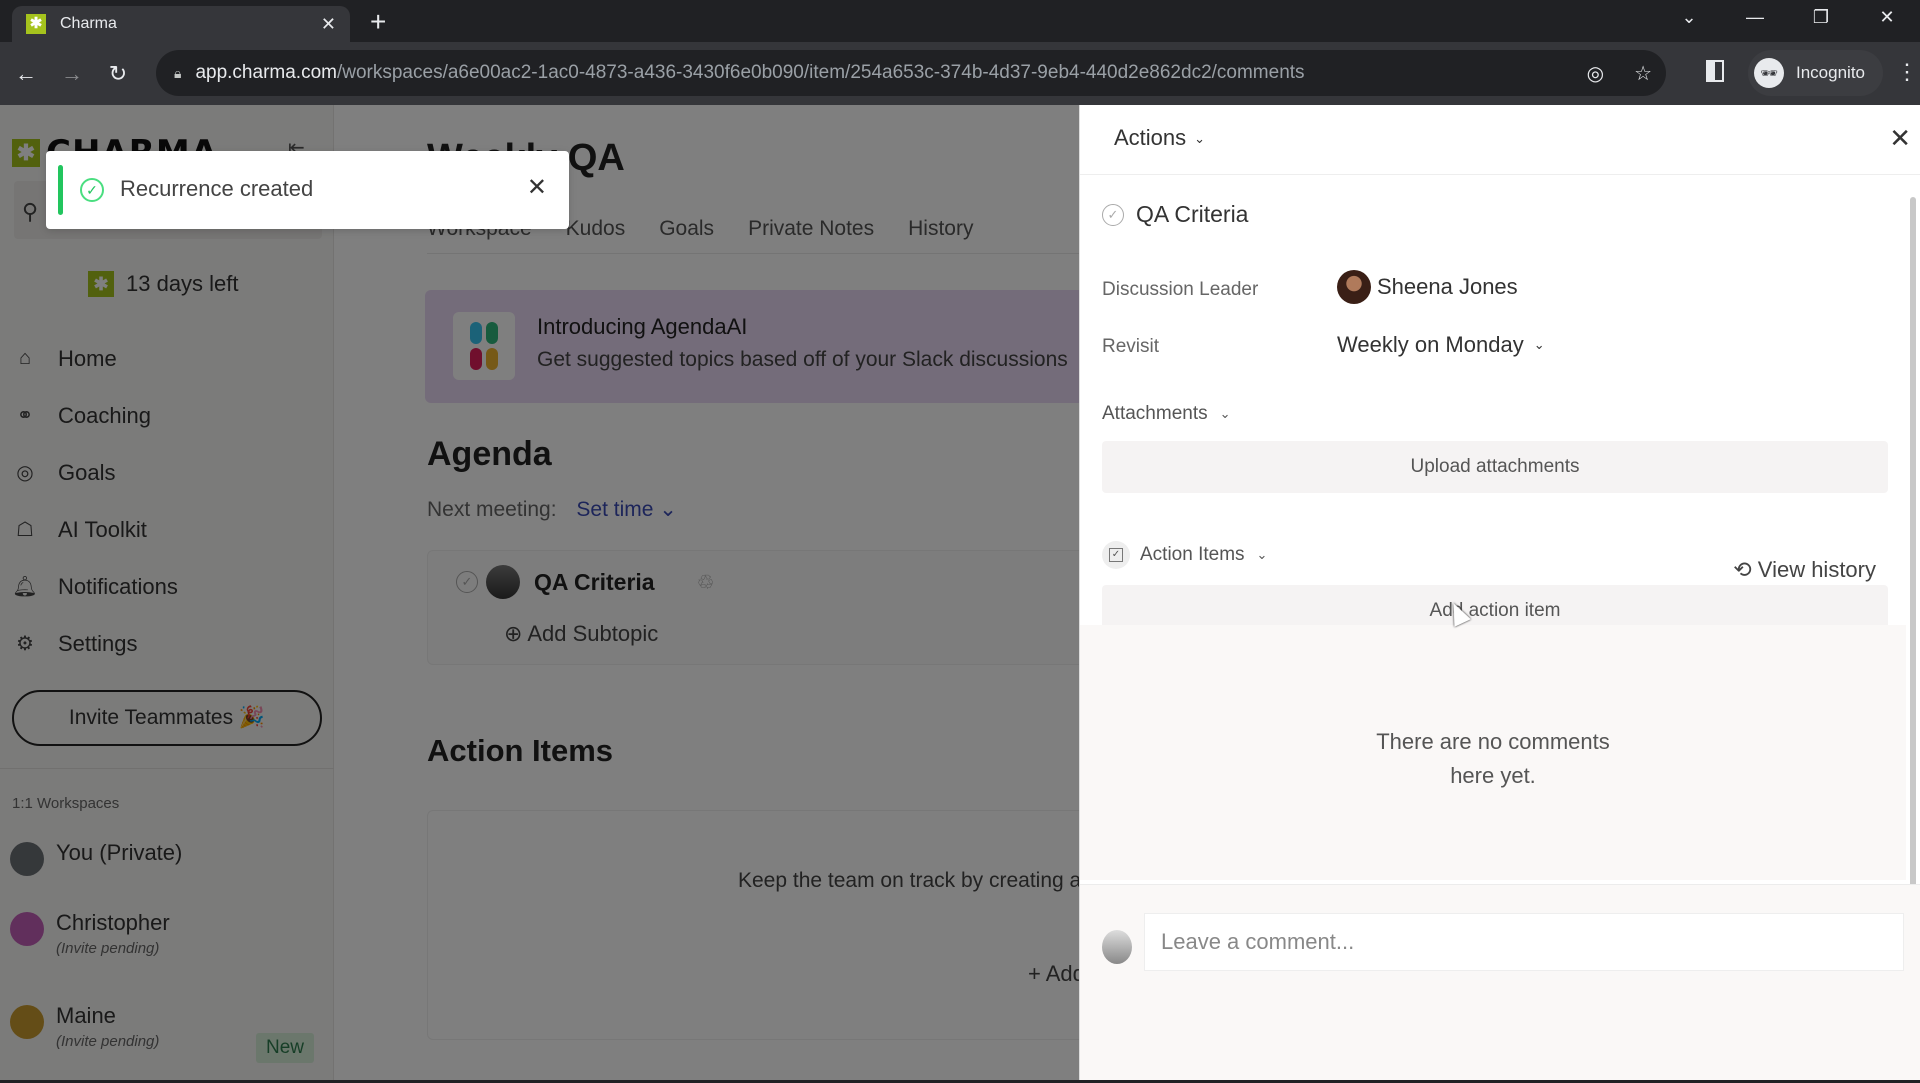 Image resolution: width=1920 pixels, height=1083 pixels. What do you see at coordinates (217, 188) in the screenshot?
I see `toast-message: Recurrence created` at bounding box center [217, 188].